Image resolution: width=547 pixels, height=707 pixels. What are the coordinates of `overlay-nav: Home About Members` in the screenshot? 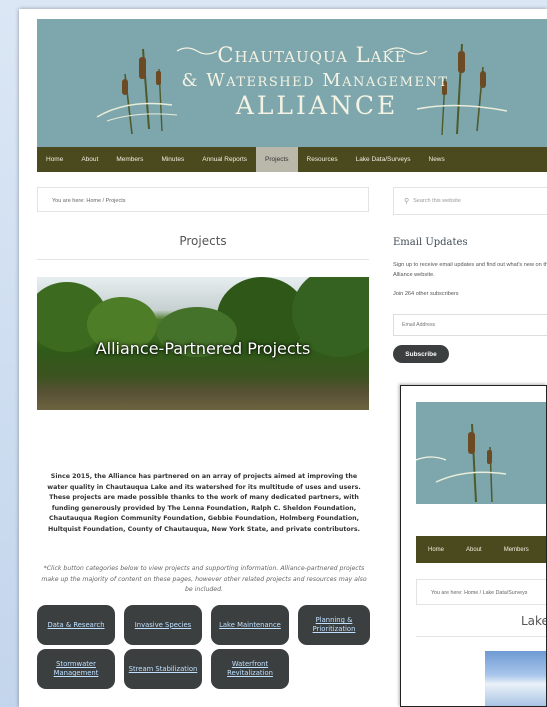 It's located at (481, 549).